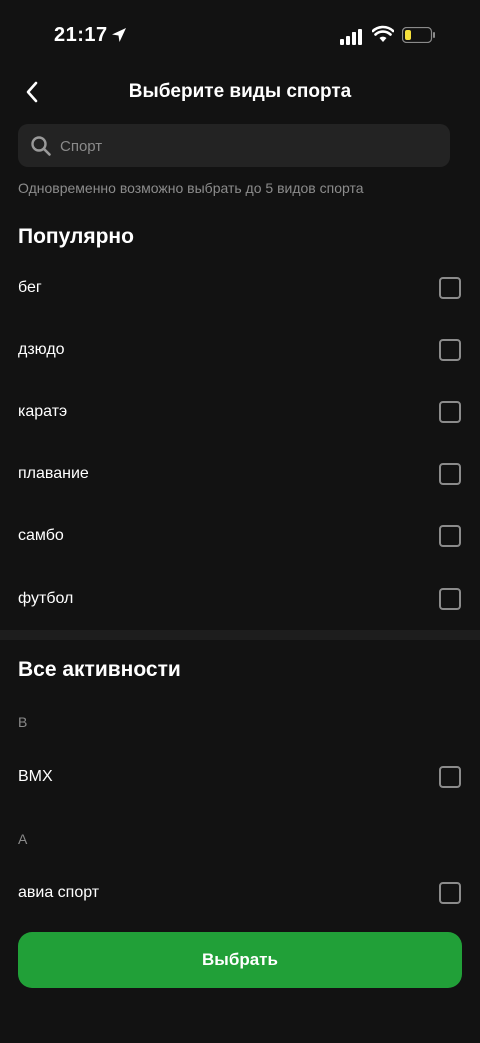 This screenshot has height=1043, width=480. What do you see at coordinates (240, 412) in the screenshot?
I see `sport-row-karate: каратэ` at bounding box center [240, 412].